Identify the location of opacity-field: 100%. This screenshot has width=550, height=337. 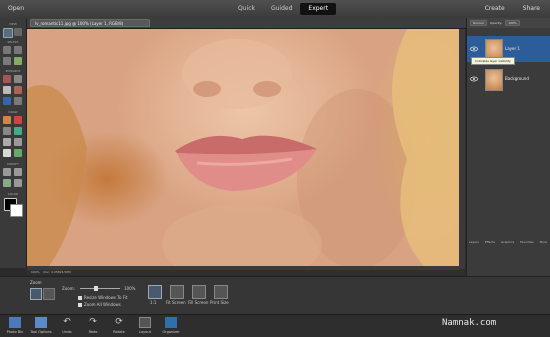
(512, 23).